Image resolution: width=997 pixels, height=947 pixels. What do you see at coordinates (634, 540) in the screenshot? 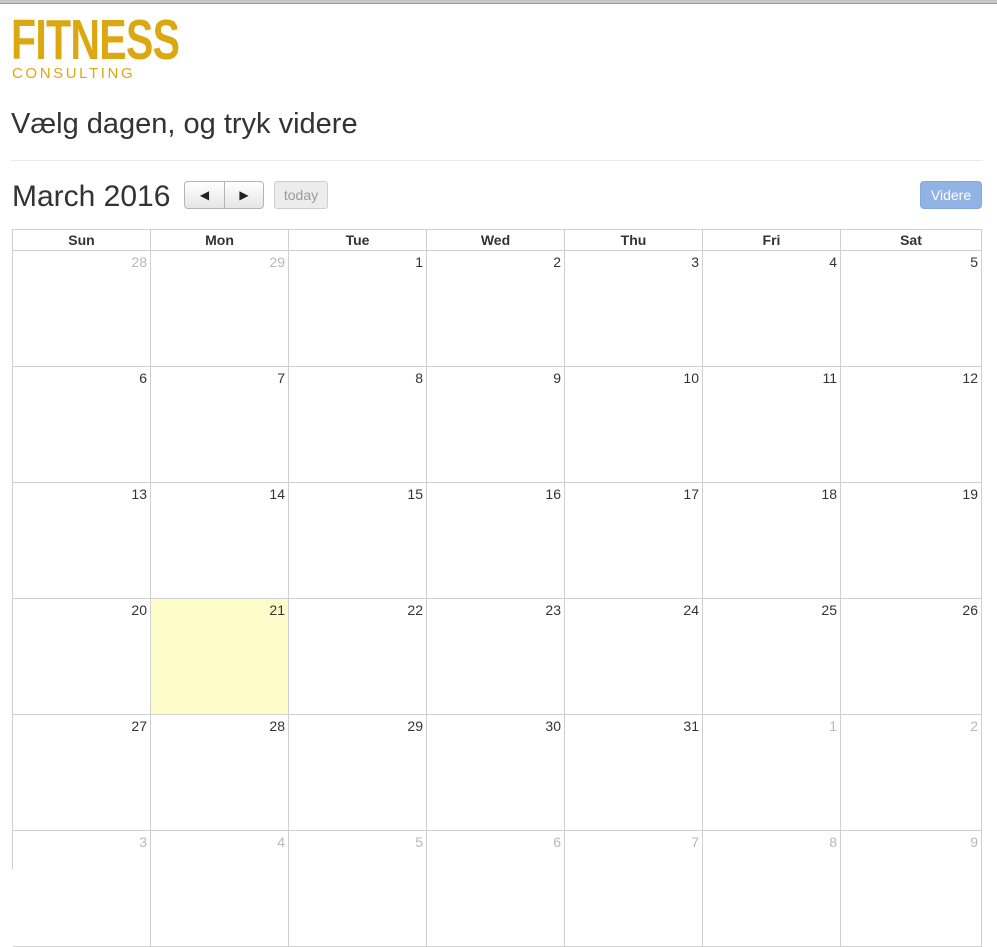
I see `calendar-day-cell: 17` at bounding box center [634, 540].